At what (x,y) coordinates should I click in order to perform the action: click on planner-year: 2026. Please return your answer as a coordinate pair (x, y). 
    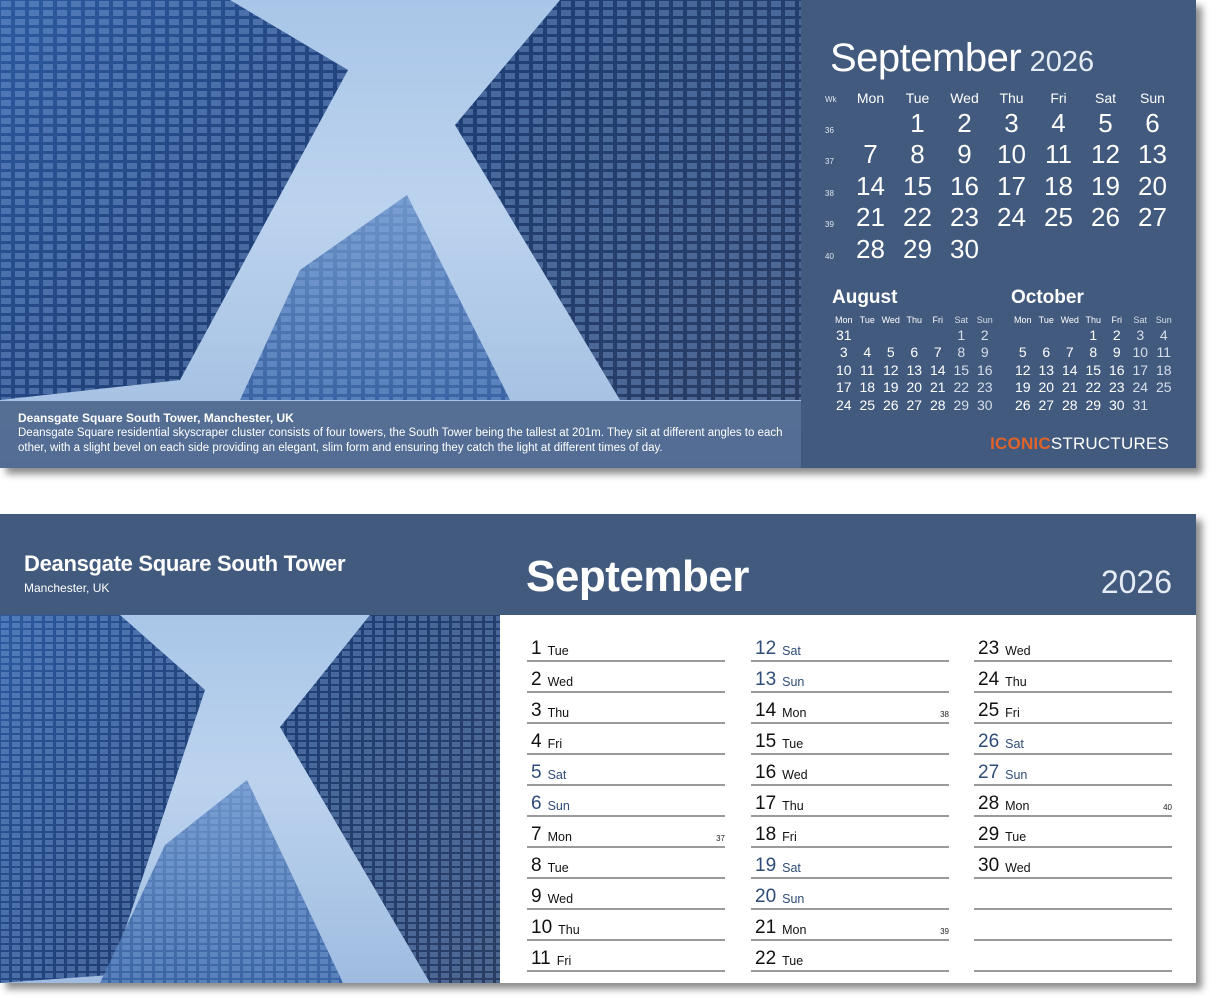
    Looking at the image, I should click on (1136, 582).